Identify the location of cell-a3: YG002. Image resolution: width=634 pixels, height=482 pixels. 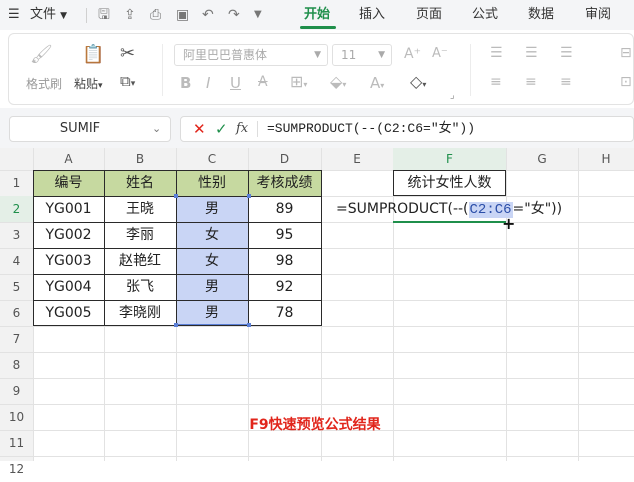
(68, 235).